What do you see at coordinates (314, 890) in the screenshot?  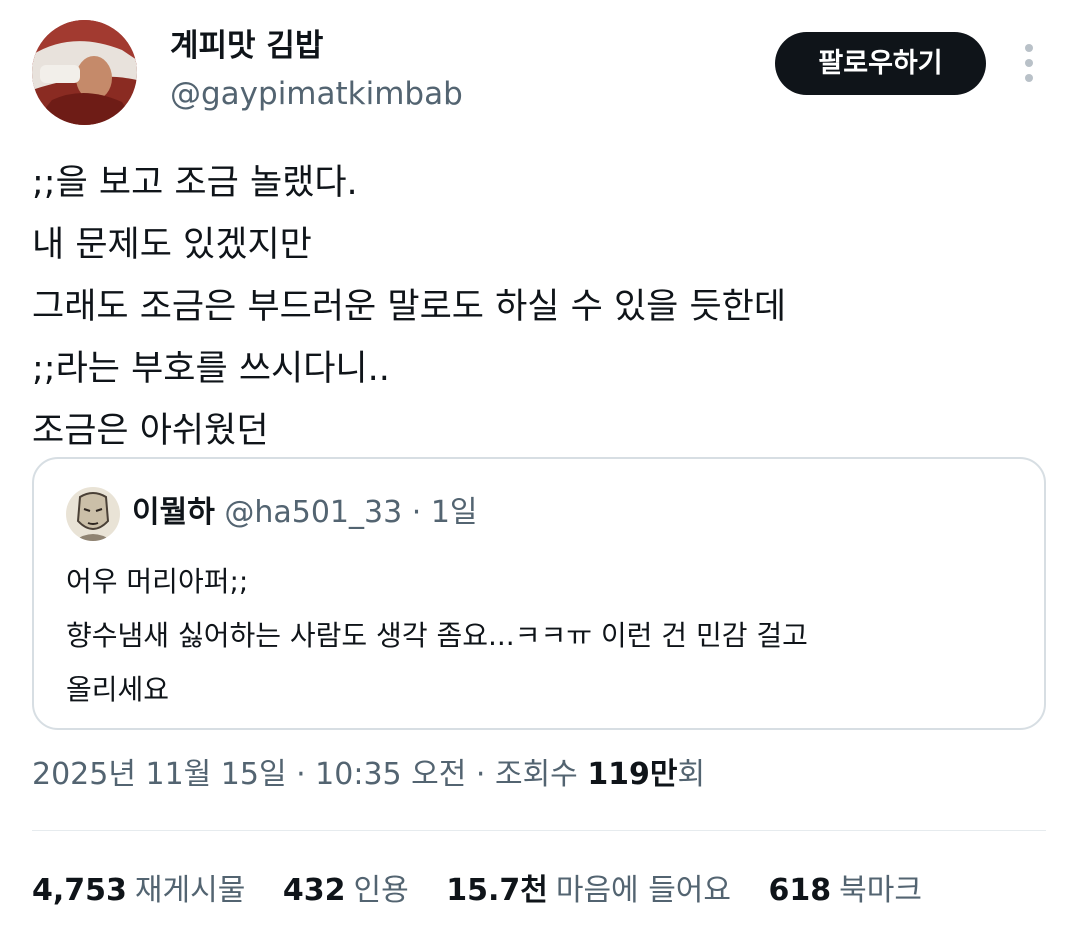 I see `quotes-count: 432` at bounding box center [314, 890].